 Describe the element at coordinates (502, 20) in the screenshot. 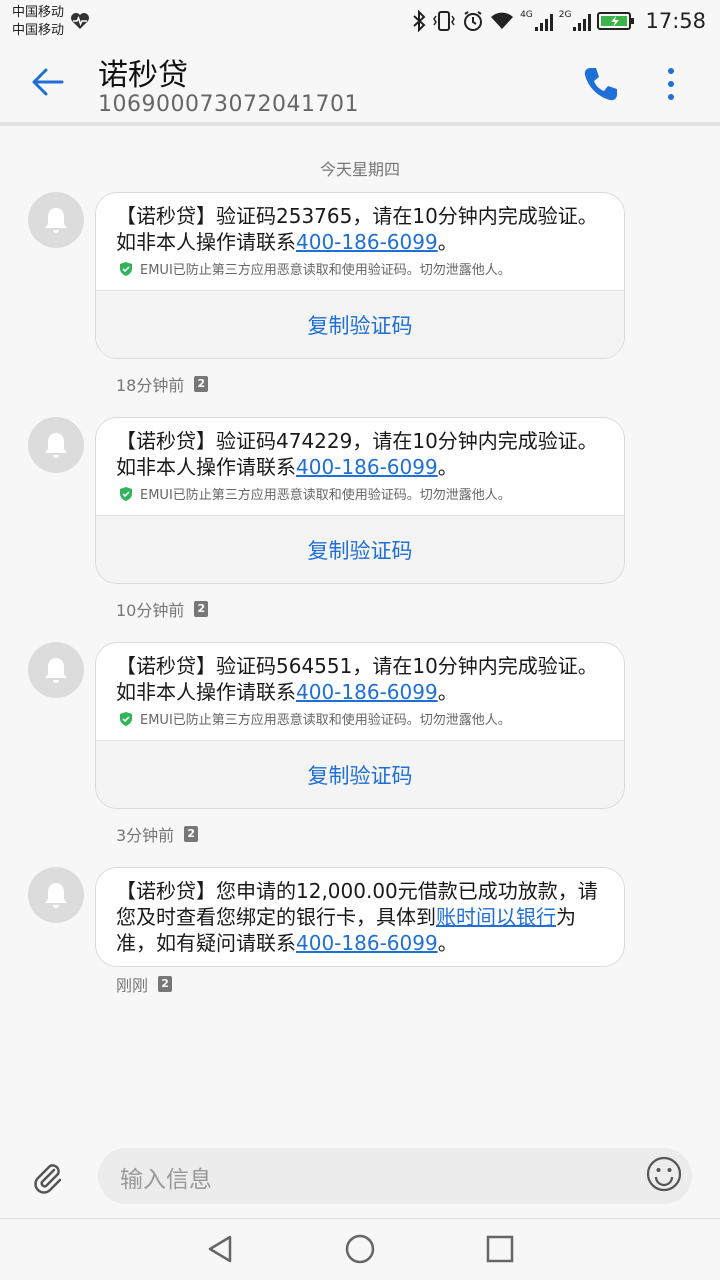

I see `wifi-icon` at that location.